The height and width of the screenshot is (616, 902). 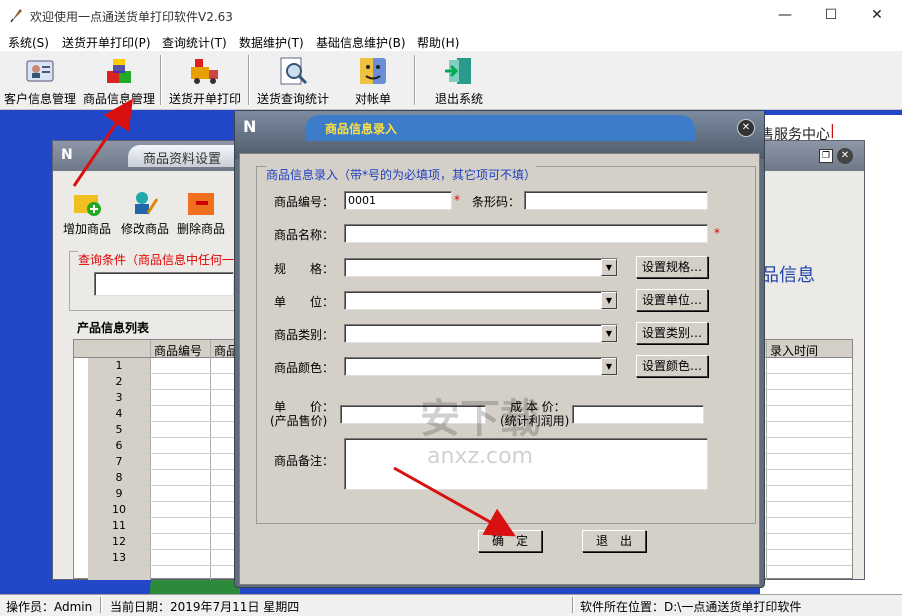 I want to click on edit-product-label: 修改商品, so click(x=144, y=229).